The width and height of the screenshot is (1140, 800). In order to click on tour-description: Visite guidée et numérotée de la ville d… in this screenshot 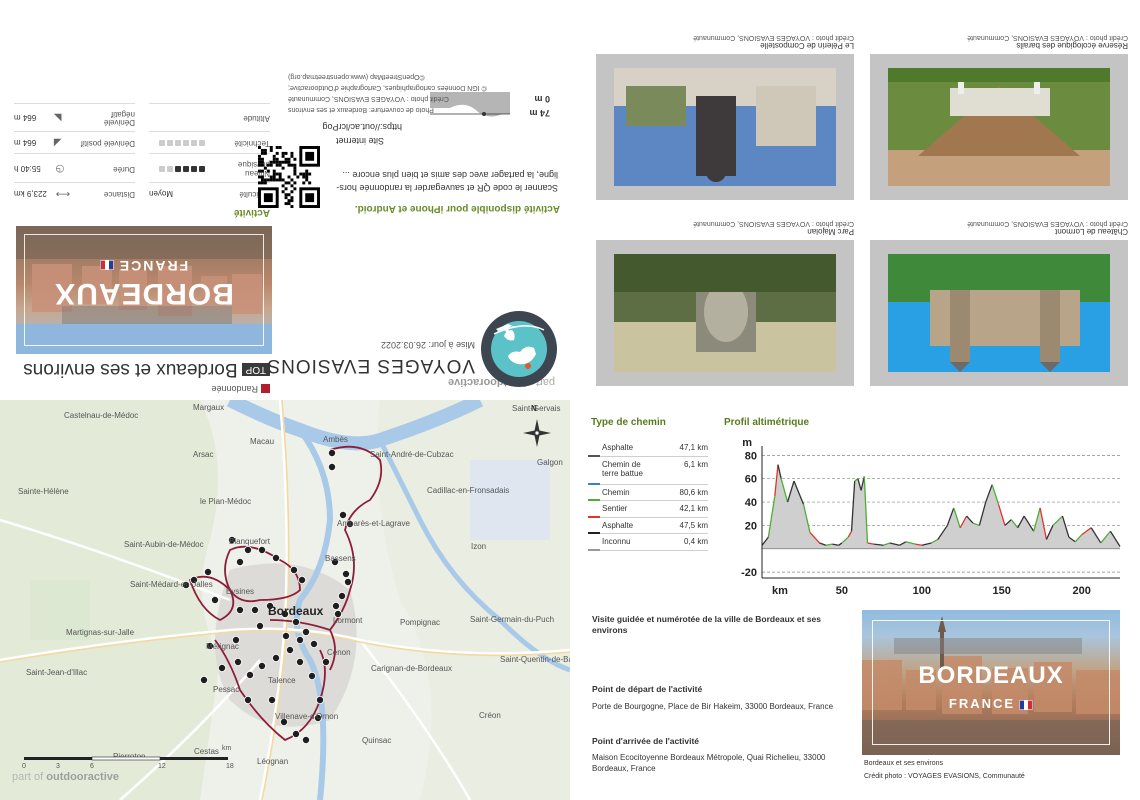, I will do `click(706, 625)`.